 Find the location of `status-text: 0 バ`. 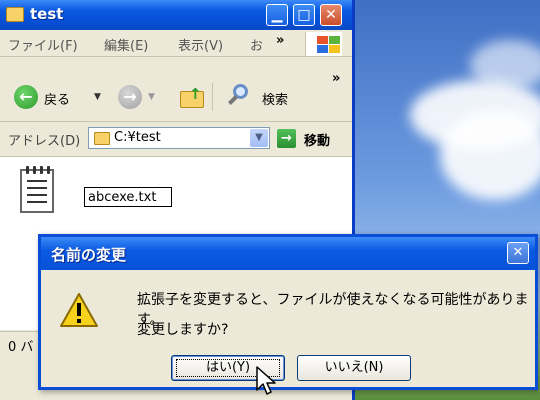

status-text: 0 バ is located at coordinates (21, 347).